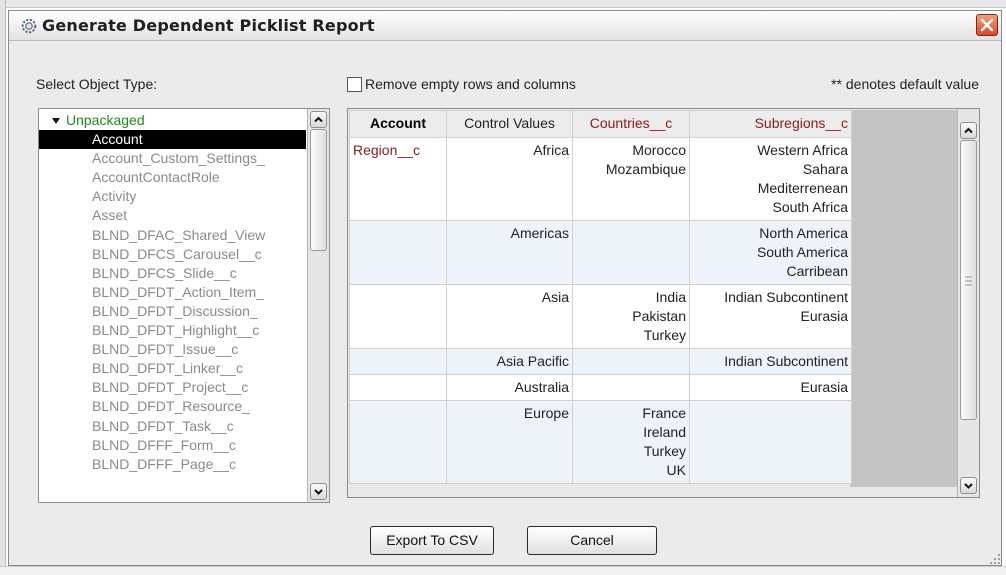 This screenshot has height=575, width=1006. Describe the element at coordinates (172, 215) in the screenshot. I see `object-list-item: Asset` at that location.